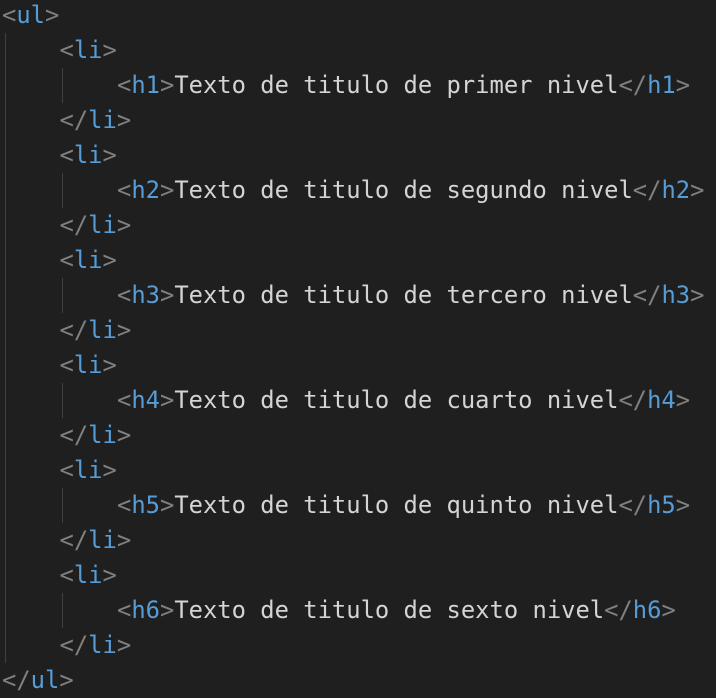  I want to click on heading-h1-line: <h1>Texto de titulo de primer nivel</h1>, so click(403, 85).